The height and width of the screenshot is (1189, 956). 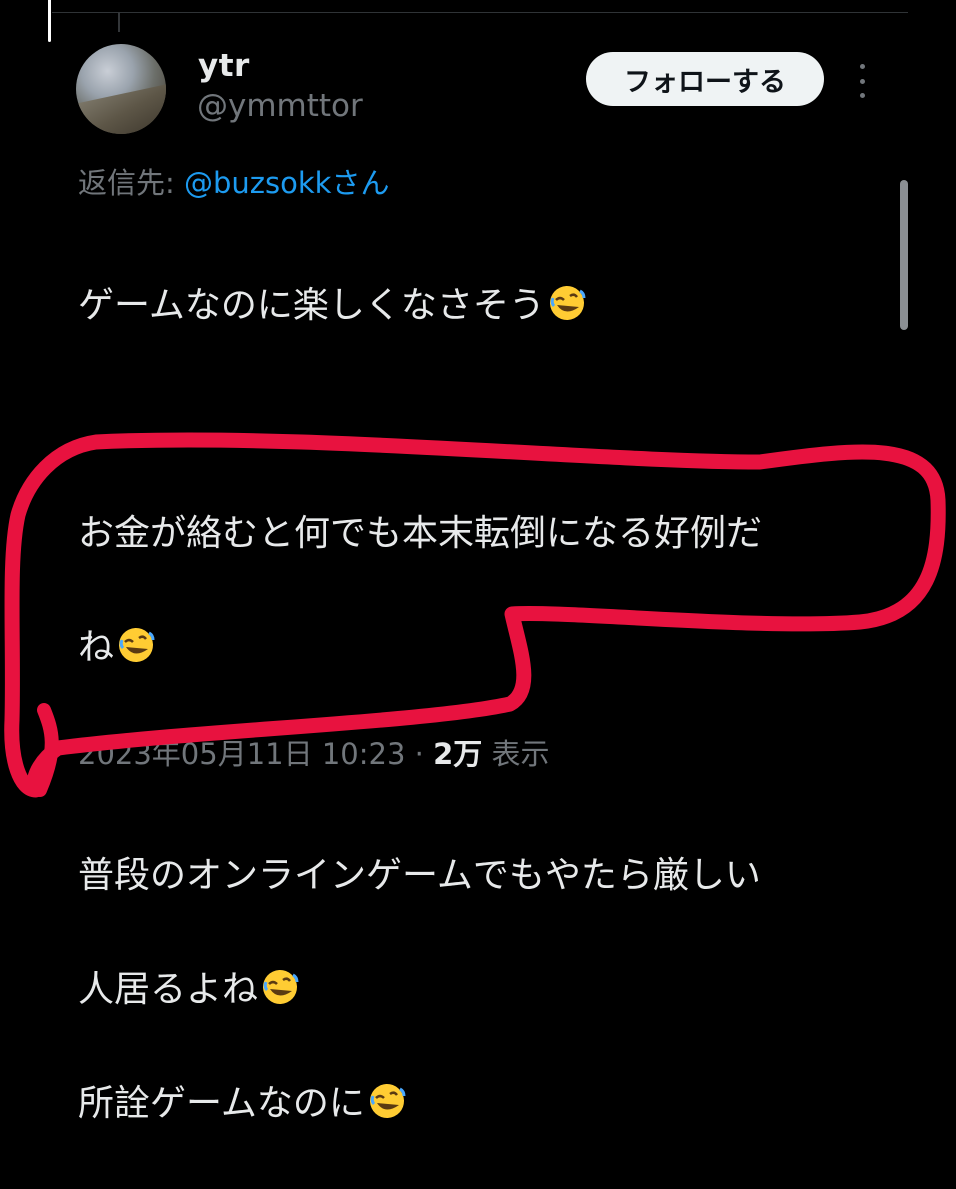 What do you see at coordinates (224, 66) in the screenshot?
I see `author-display-name: ytr` at bounding box center [224, 66].